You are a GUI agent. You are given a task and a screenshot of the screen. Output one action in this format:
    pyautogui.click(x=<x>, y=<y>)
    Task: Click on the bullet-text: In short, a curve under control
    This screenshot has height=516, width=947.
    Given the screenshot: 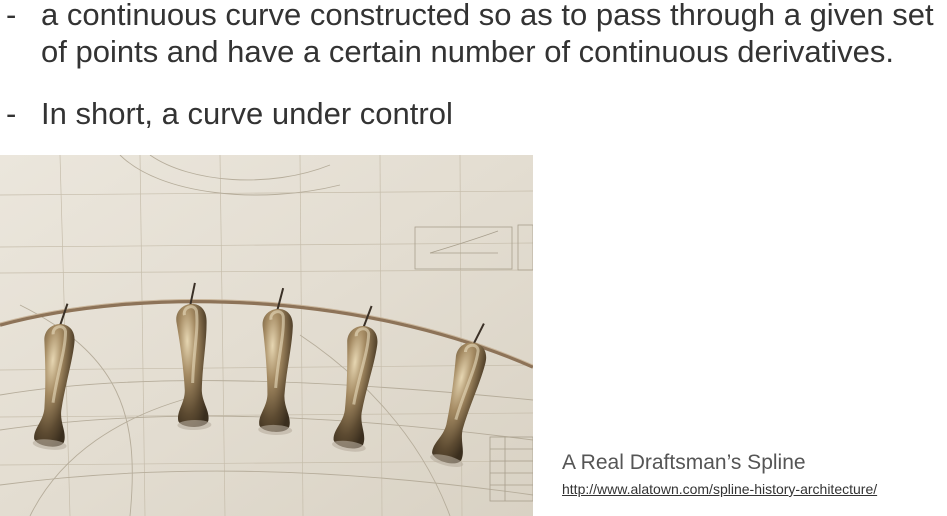 What is the action you would take?
    pyautogui.click(x=247, y=113)
    